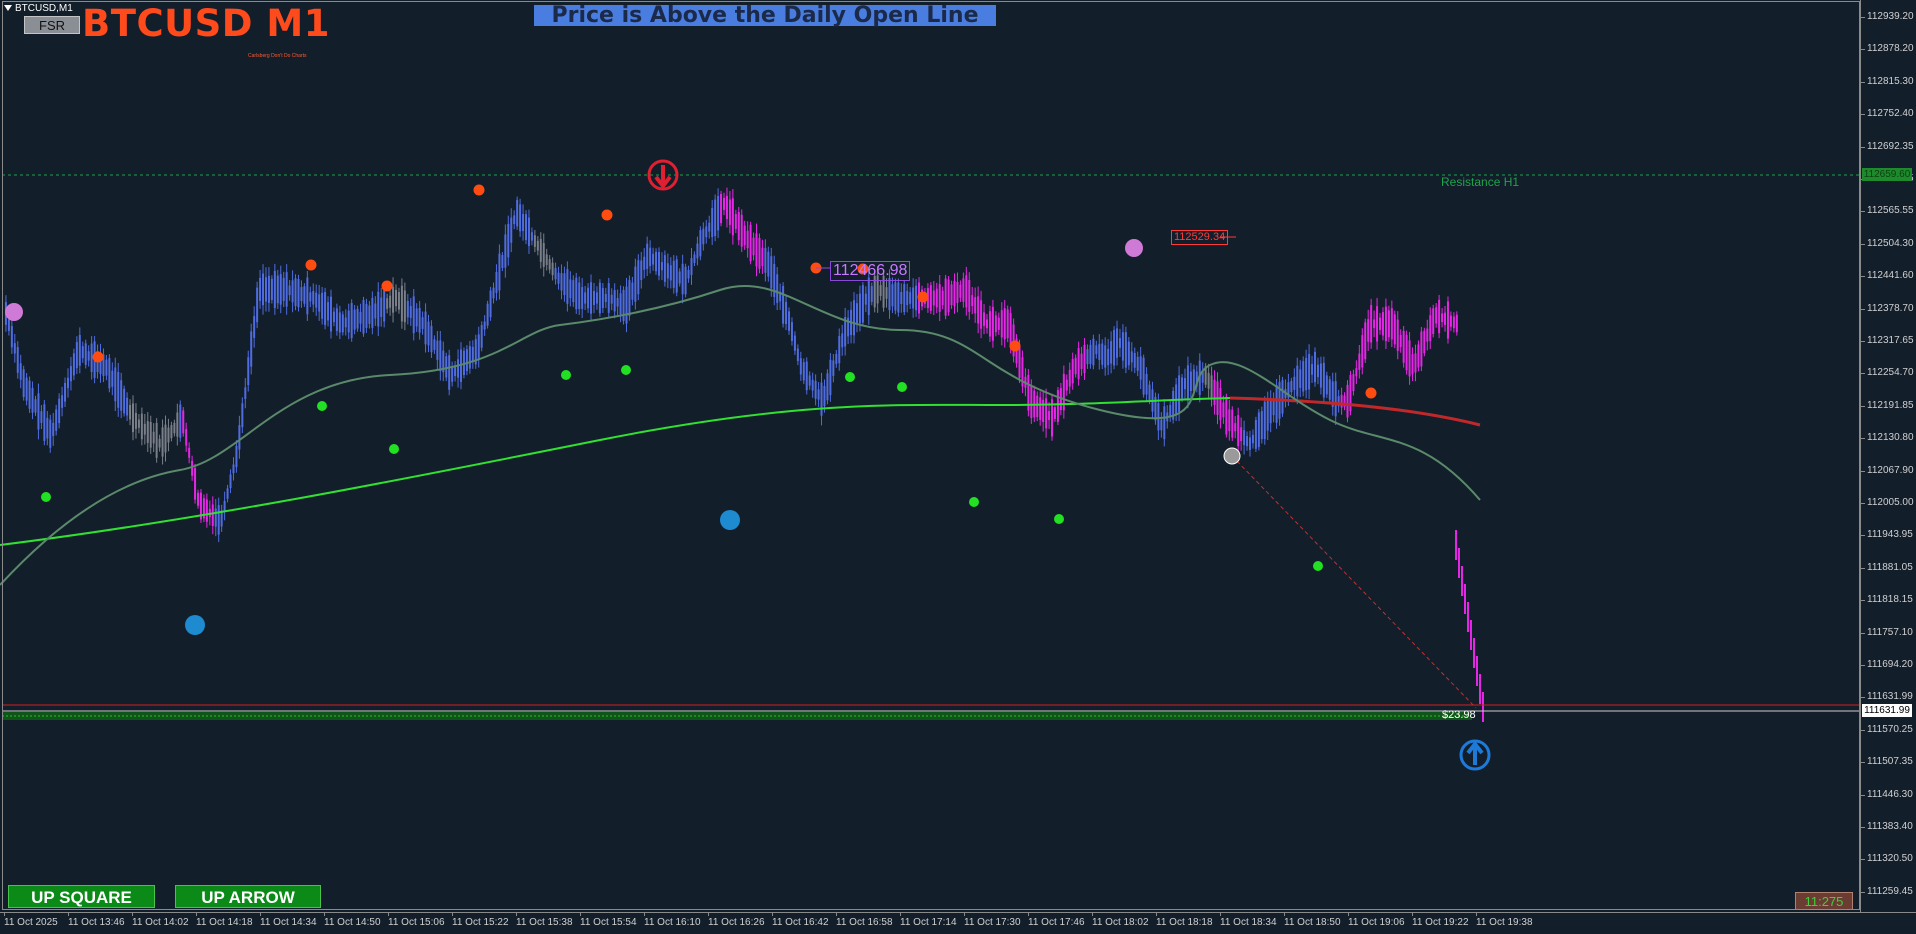  Describe the element at coordinates (38, 8) in the screenshot. I see `symbol-tab: BTCUSD,M1` at that location.